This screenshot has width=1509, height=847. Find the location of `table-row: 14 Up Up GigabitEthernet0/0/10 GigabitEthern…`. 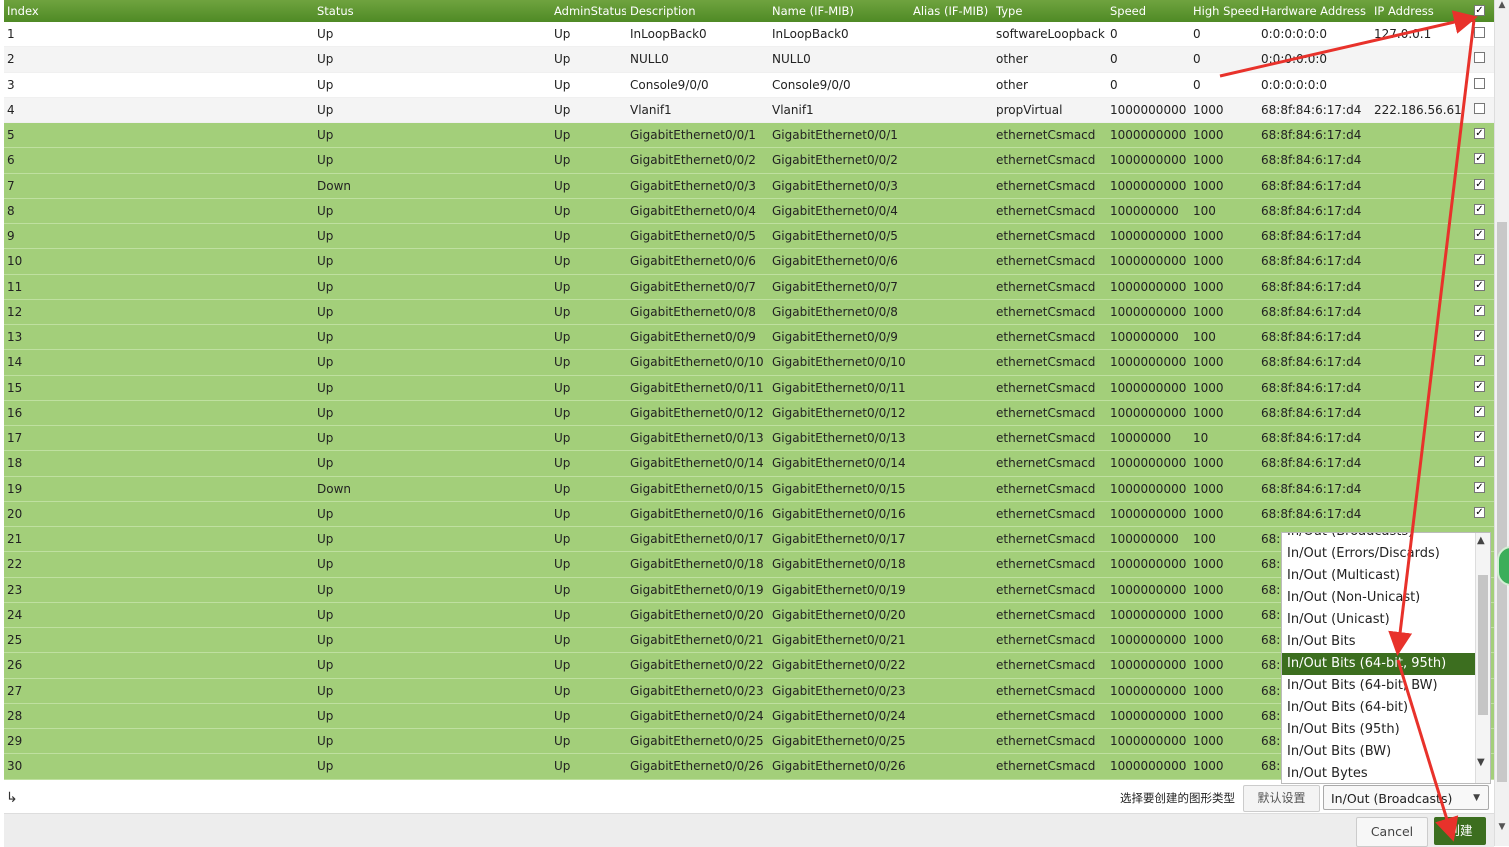

table-row: 14 Up Up GigabitEthernet0/0/10 GigabitEthern… is located at coordinates (749, 363).